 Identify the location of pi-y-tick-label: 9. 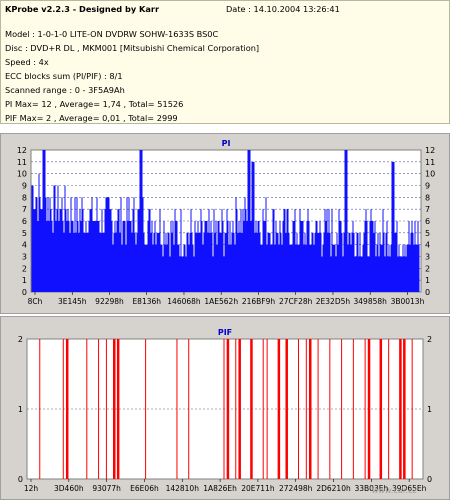
(24, 186).